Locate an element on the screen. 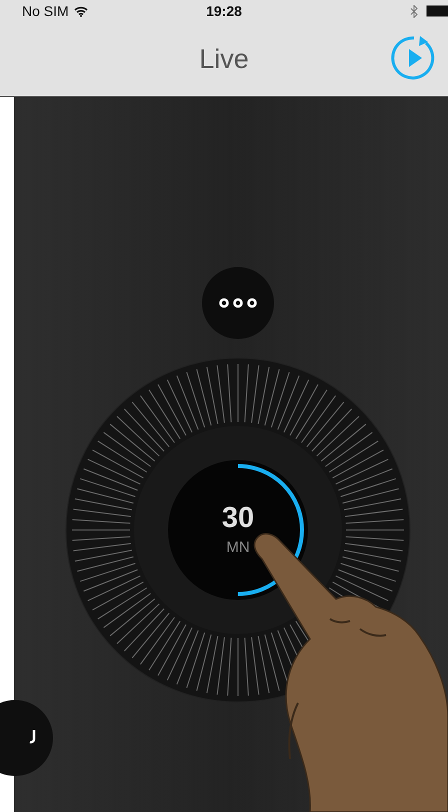 Image resolution: width=448 pixels, height=812 pixels. more-icon is located at coordinates (238, 303).